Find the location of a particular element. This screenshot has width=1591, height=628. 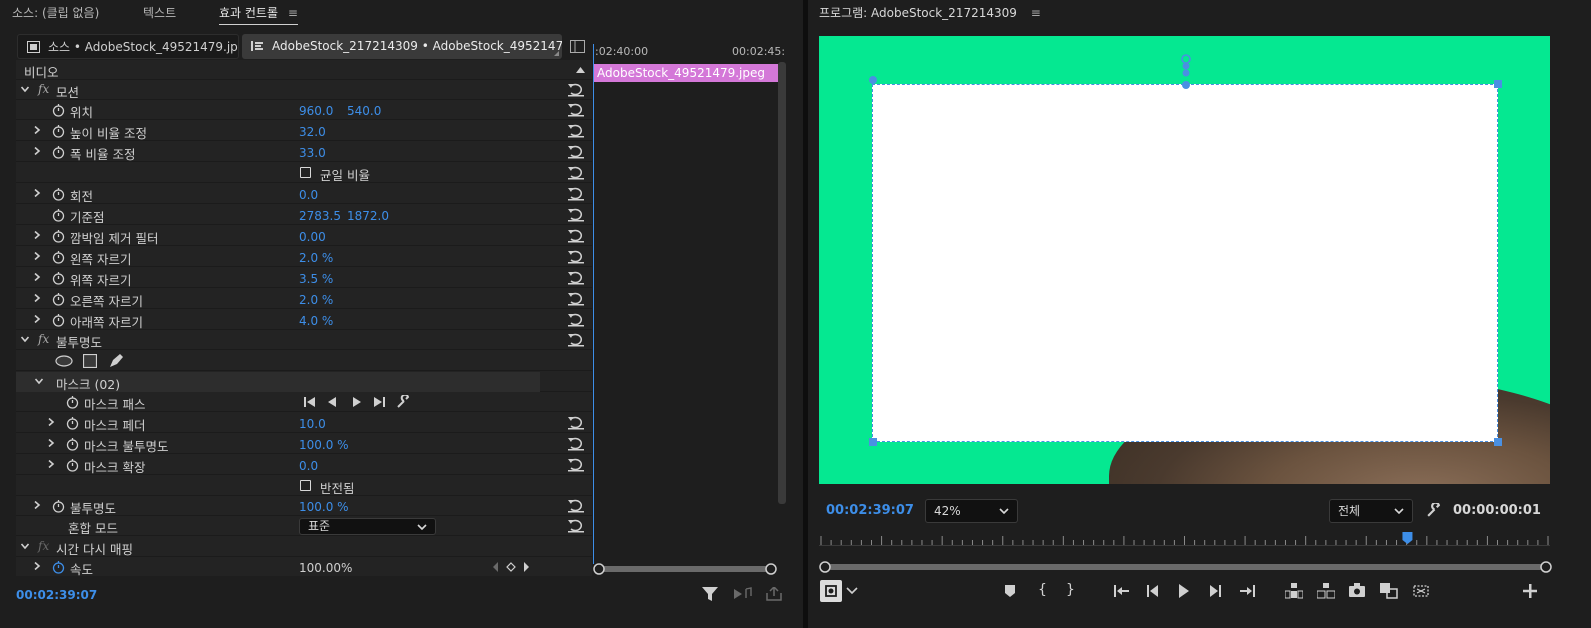

step-back-icon is located at coordinates (1153, 591).